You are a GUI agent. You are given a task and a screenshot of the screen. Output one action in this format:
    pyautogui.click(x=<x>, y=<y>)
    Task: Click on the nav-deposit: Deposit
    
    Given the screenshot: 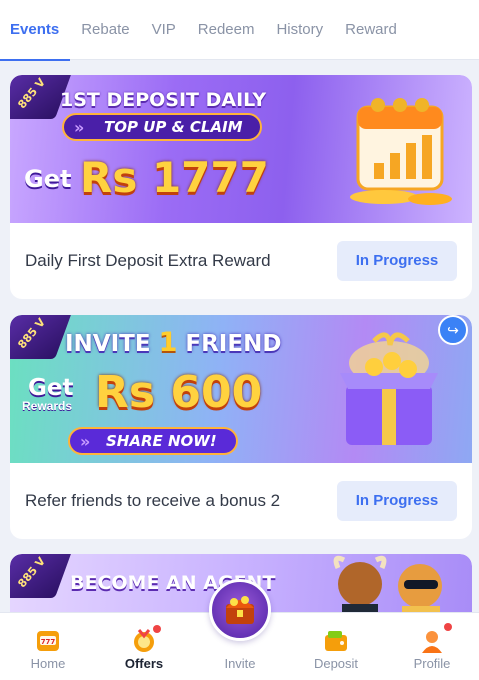 What is the action you would take?
    pyautogui.click(x=336, y=646)
    